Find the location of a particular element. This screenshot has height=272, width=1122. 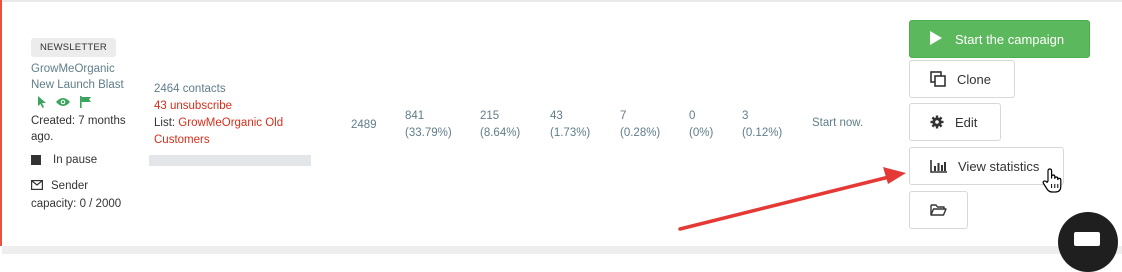

chat-icon is located at coordinates (1087, 239).